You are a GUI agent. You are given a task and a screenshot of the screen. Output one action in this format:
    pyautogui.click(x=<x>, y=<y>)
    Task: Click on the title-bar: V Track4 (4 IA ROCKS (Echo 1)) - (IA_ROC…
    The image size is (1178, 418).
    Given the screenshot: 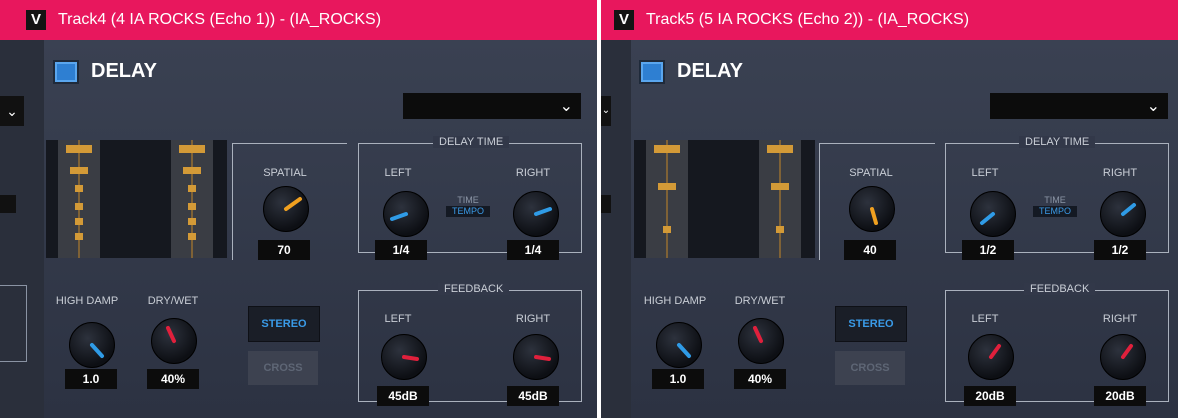 What is the action you would take?
    pyautogui.click(x=298, y=20)
    